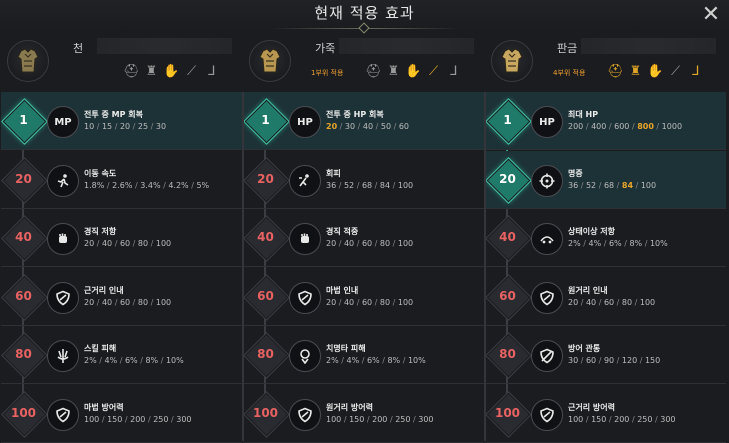  Describe the element at coordinates (94, 185) in the screenshot. I see `effect-value: 1.8%` at that location.